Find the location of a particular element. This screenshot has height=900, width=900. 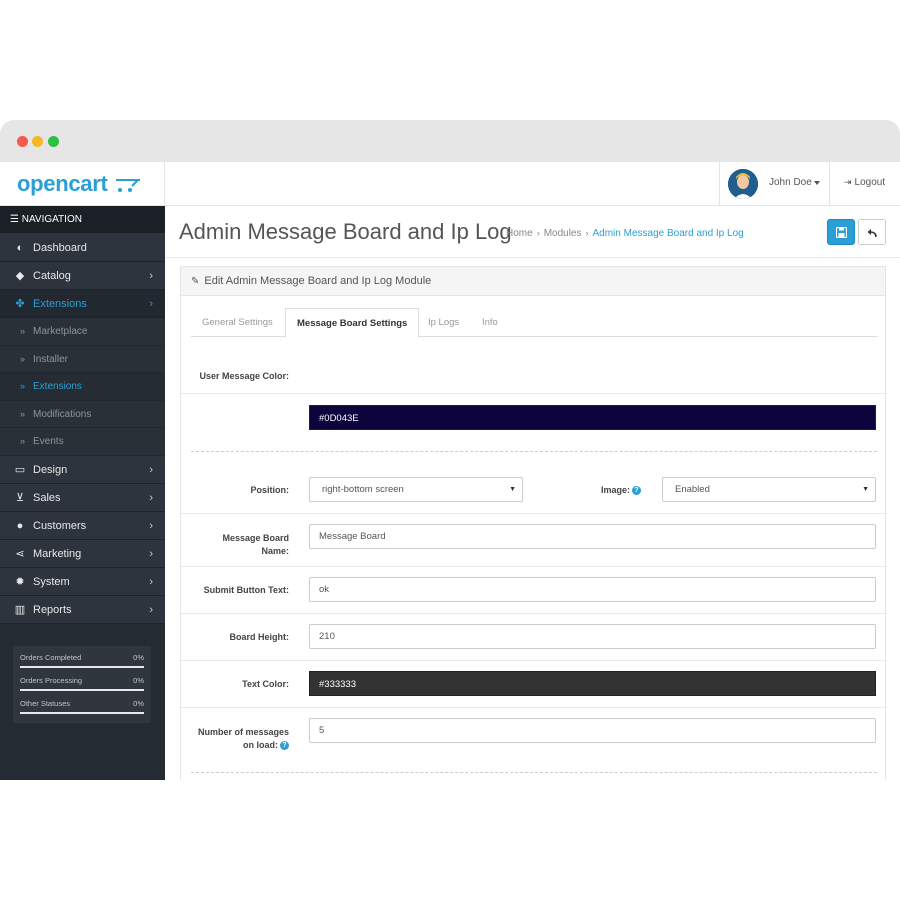

close-window-dot is located at coordinates (22, 141).